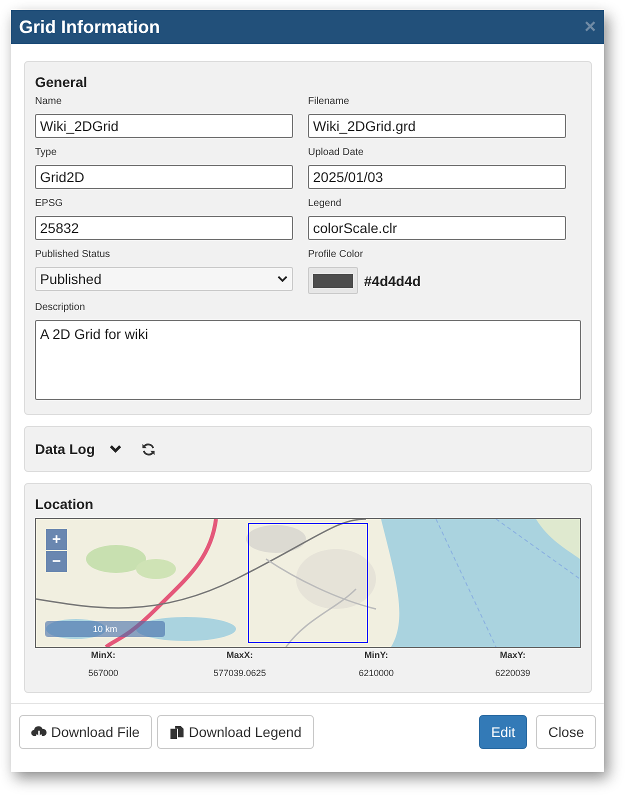  Describe the element at coordinates (566, 732) in the screenshot. I see `close-button: Close` at that location.